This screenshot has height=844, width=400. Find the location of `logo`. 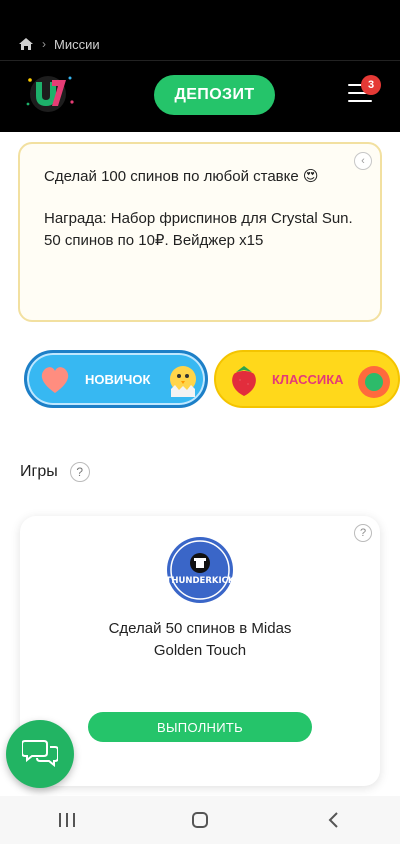

logo is located at coordinates (50, 94).